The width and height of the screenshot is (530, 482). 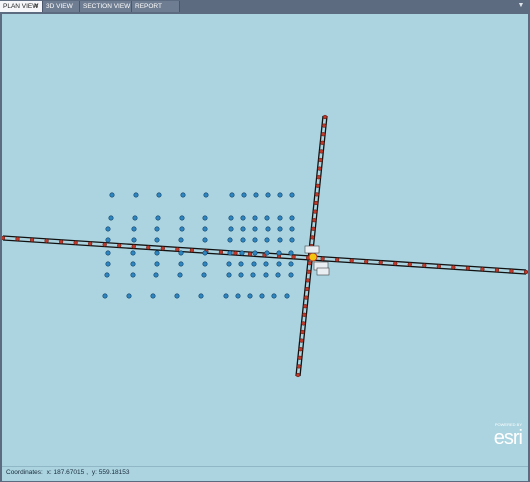 What do you see at coordinates (36, 6) in the screenshot?
I see `close-icon: ✕` at bounding box center [36, 6].